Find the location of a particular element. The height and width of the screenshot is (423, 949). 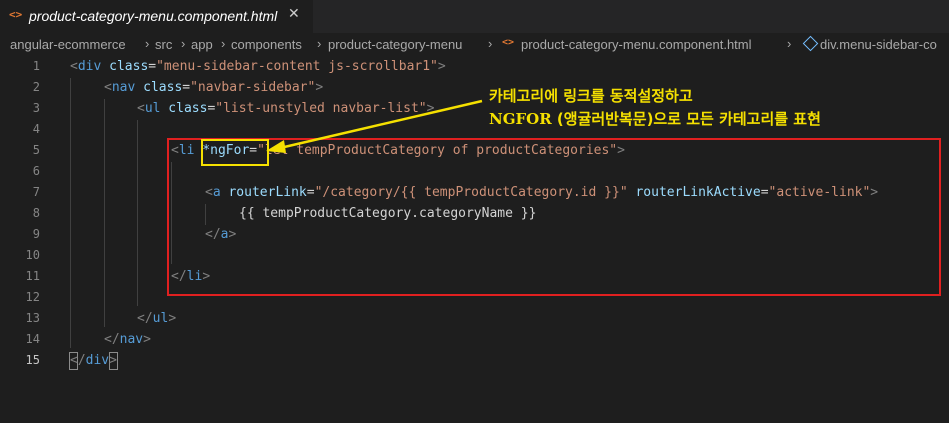

line-number-active: 15 is located at coordinates (32, 360).